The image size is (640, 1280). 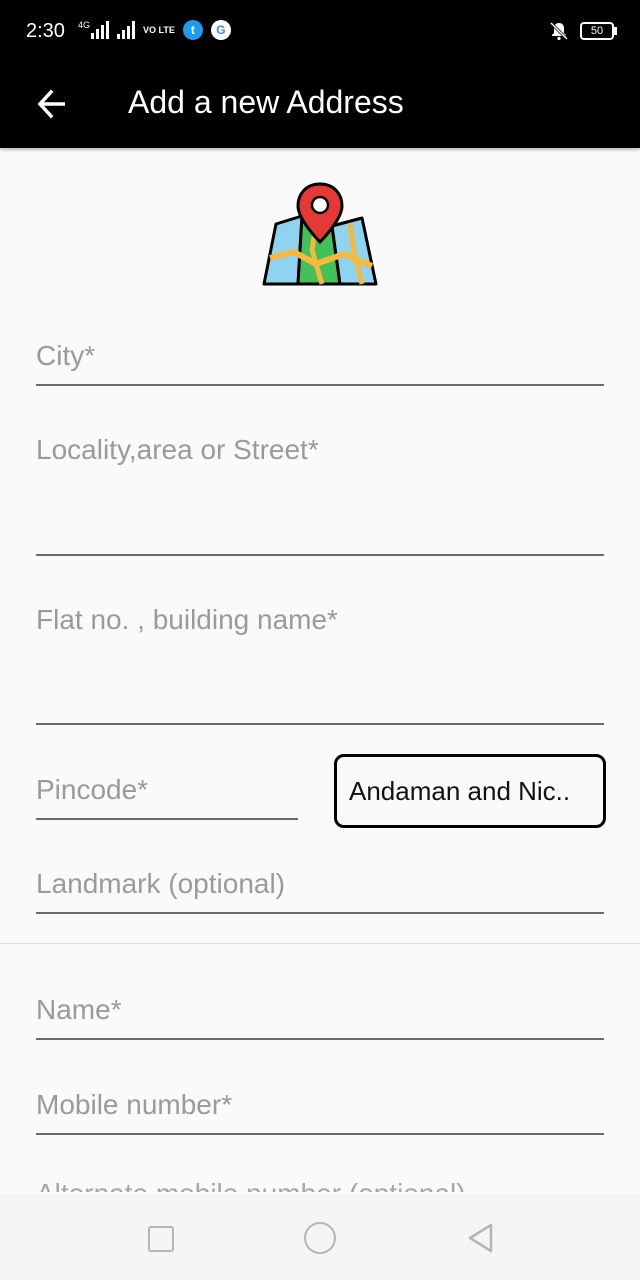 I want to click on back-button, so click(x=52, y=104).